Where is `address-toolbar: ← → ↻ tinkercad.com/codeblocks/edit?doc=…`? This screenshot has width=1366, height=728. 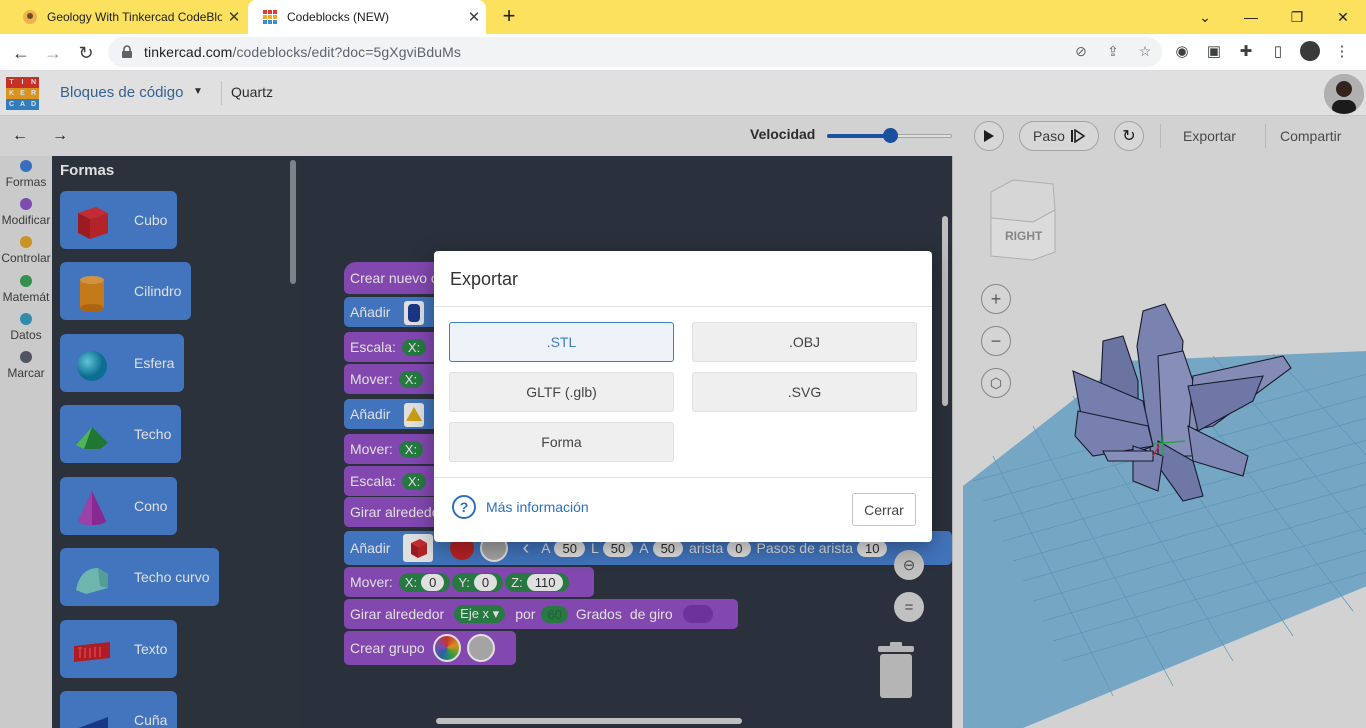
address-toolbar: ← → ↻ tinkercad.com/codeblocks/edit?doc=… is located at coordinates (683, 52).